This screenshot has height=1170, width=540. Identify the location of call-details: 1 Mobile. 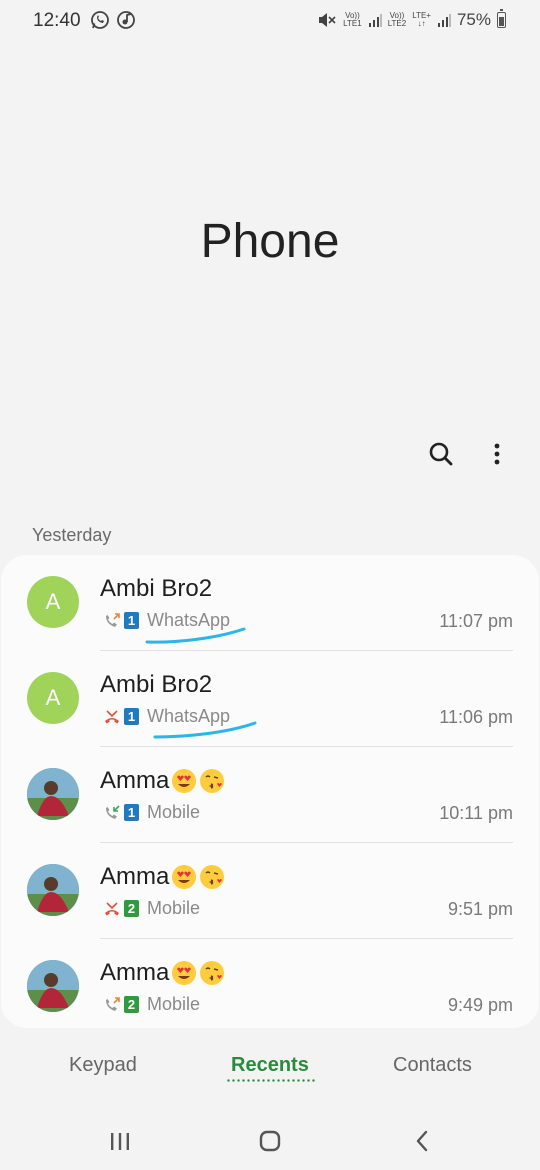
(151, 812).